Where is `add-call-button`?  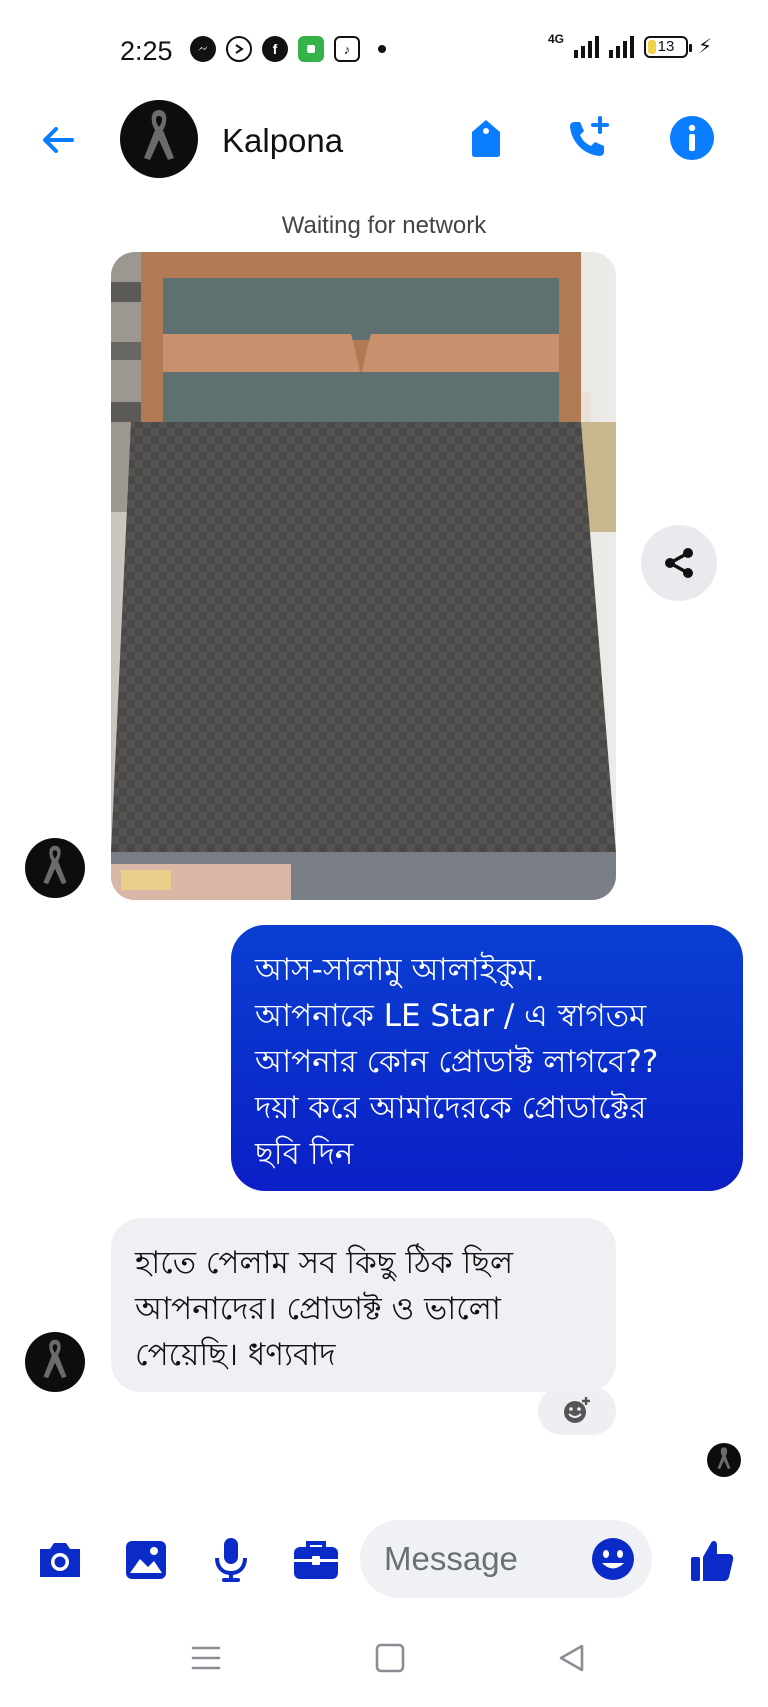
add-call-button is located at coordinates (588, 138).